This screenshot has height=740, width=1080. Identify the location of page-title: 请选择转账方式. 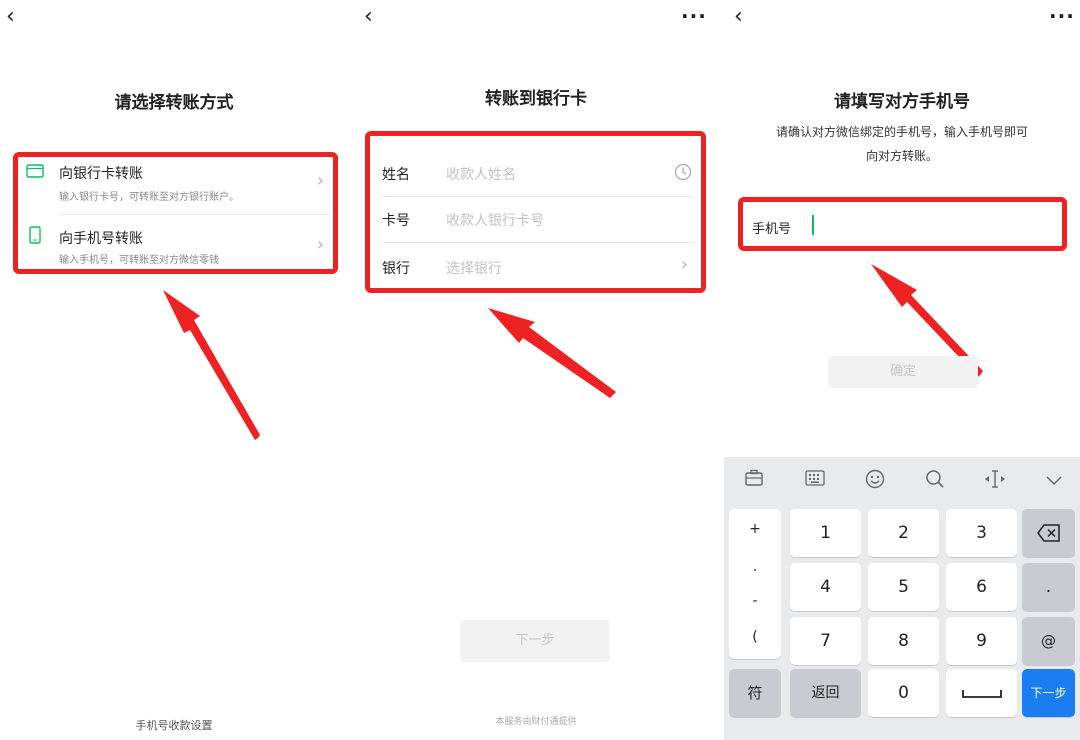
(174, 103).